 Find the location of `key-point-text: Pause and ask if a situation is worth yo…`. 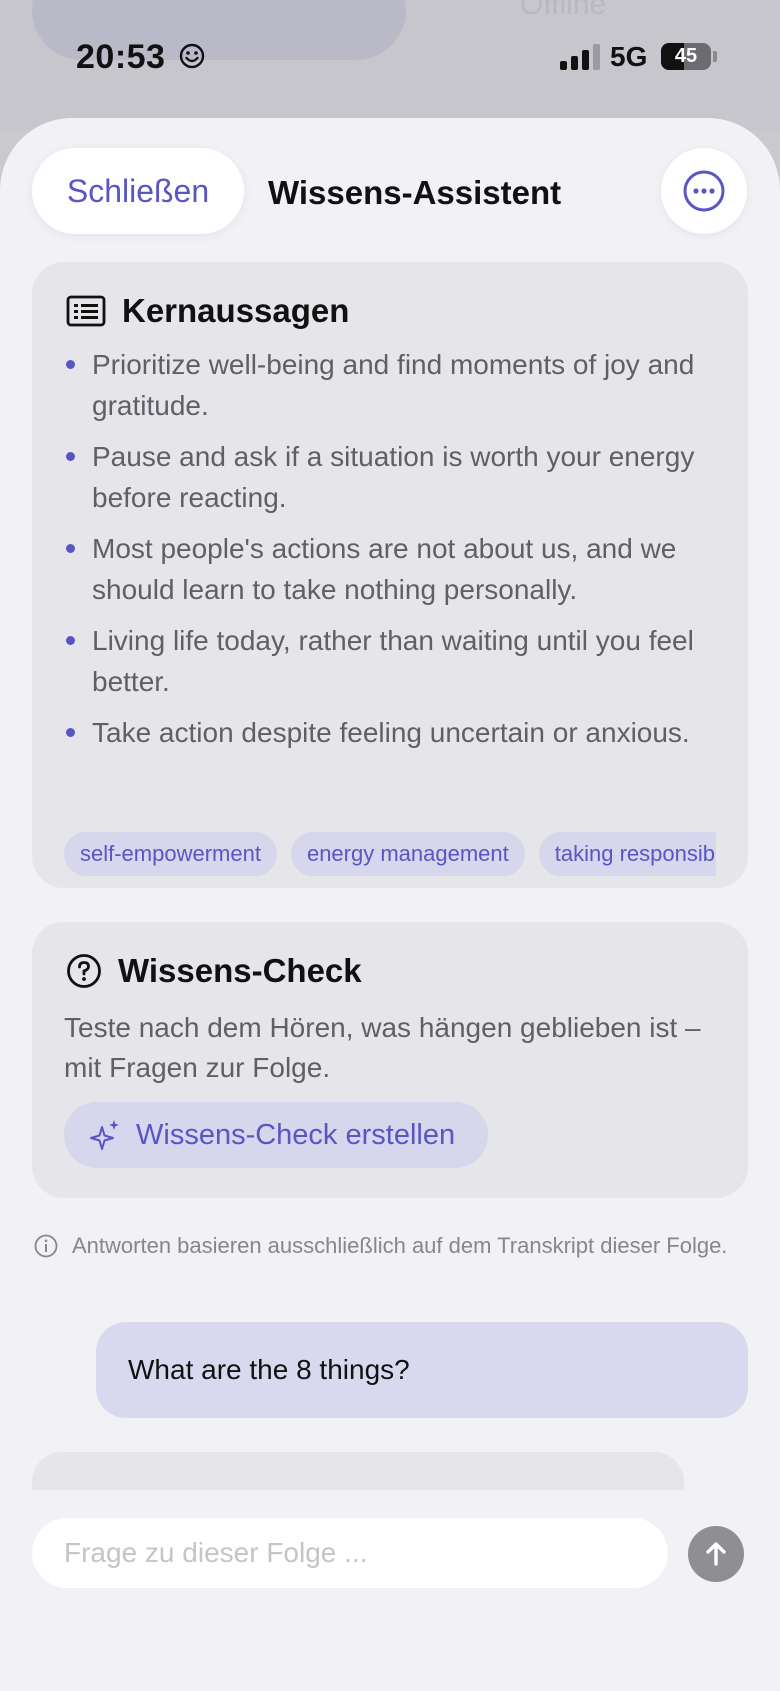

key-point-text: Pause and ask if a situation is worth yo… is located at coordinates (393, 477).